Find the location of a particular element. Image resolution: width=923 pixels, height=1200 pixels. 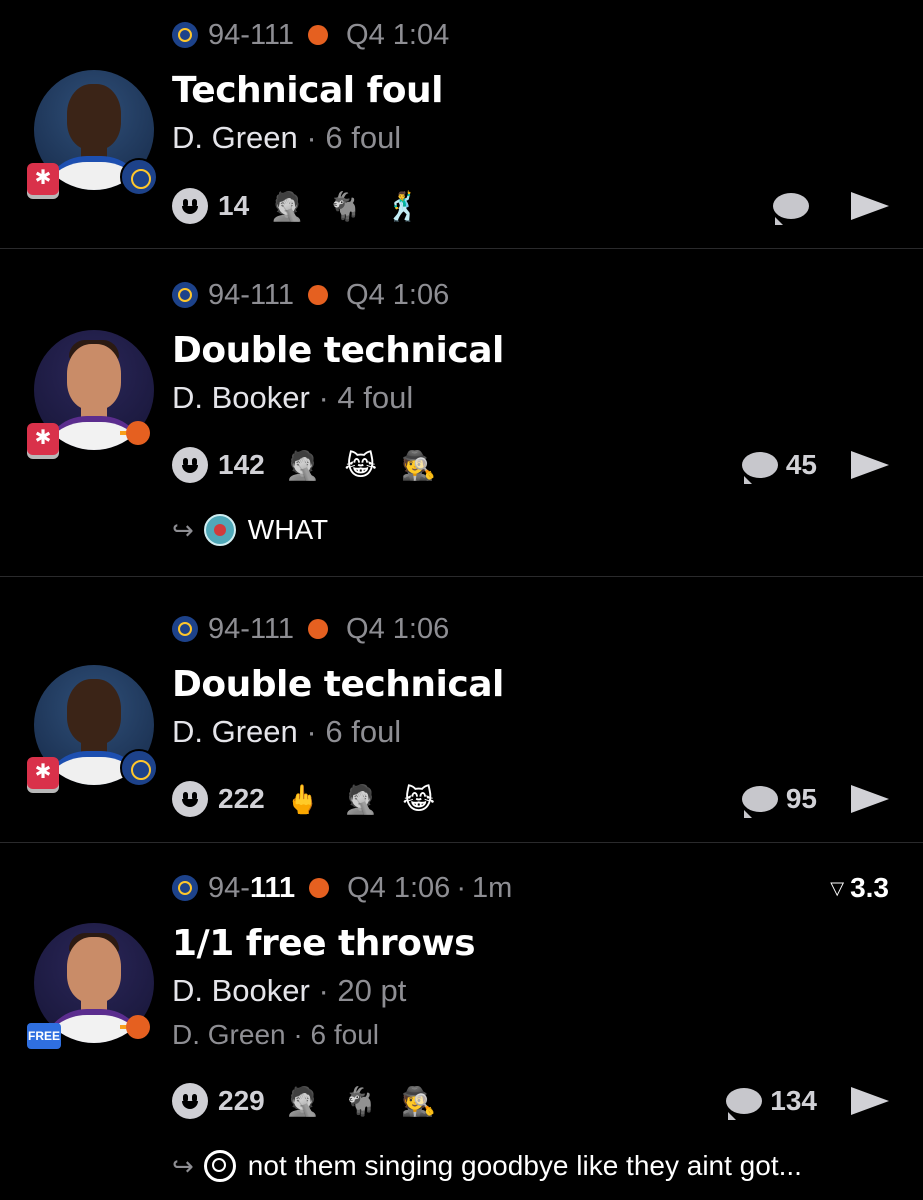

game-clock: Q4 1:04 is located at coordinates (398, 34).